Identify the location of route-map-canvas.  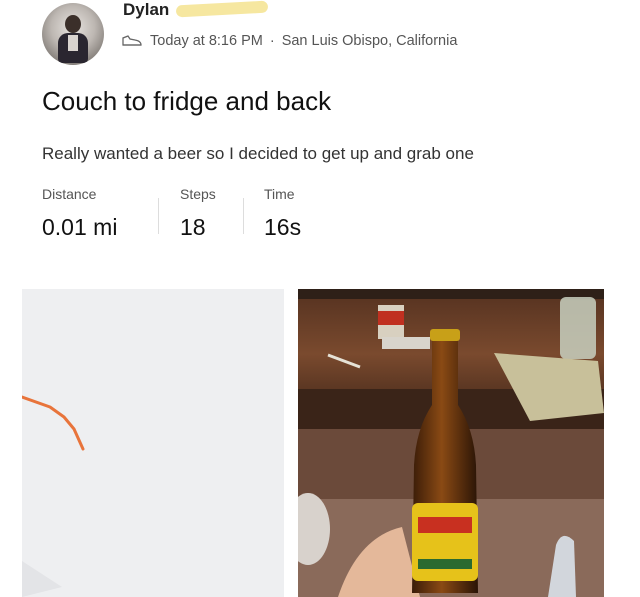
(53, 496).